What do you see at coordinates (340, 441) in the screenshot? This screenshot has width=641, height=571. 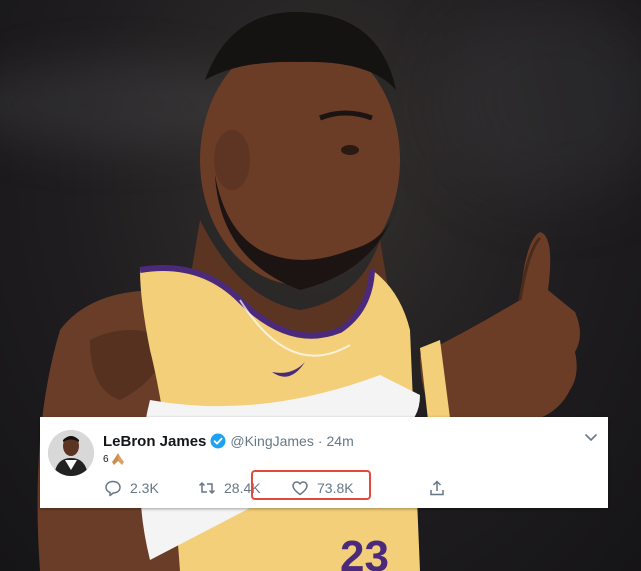 I see `tweet-timestamp: 24m` at bounding box center [340, 441].